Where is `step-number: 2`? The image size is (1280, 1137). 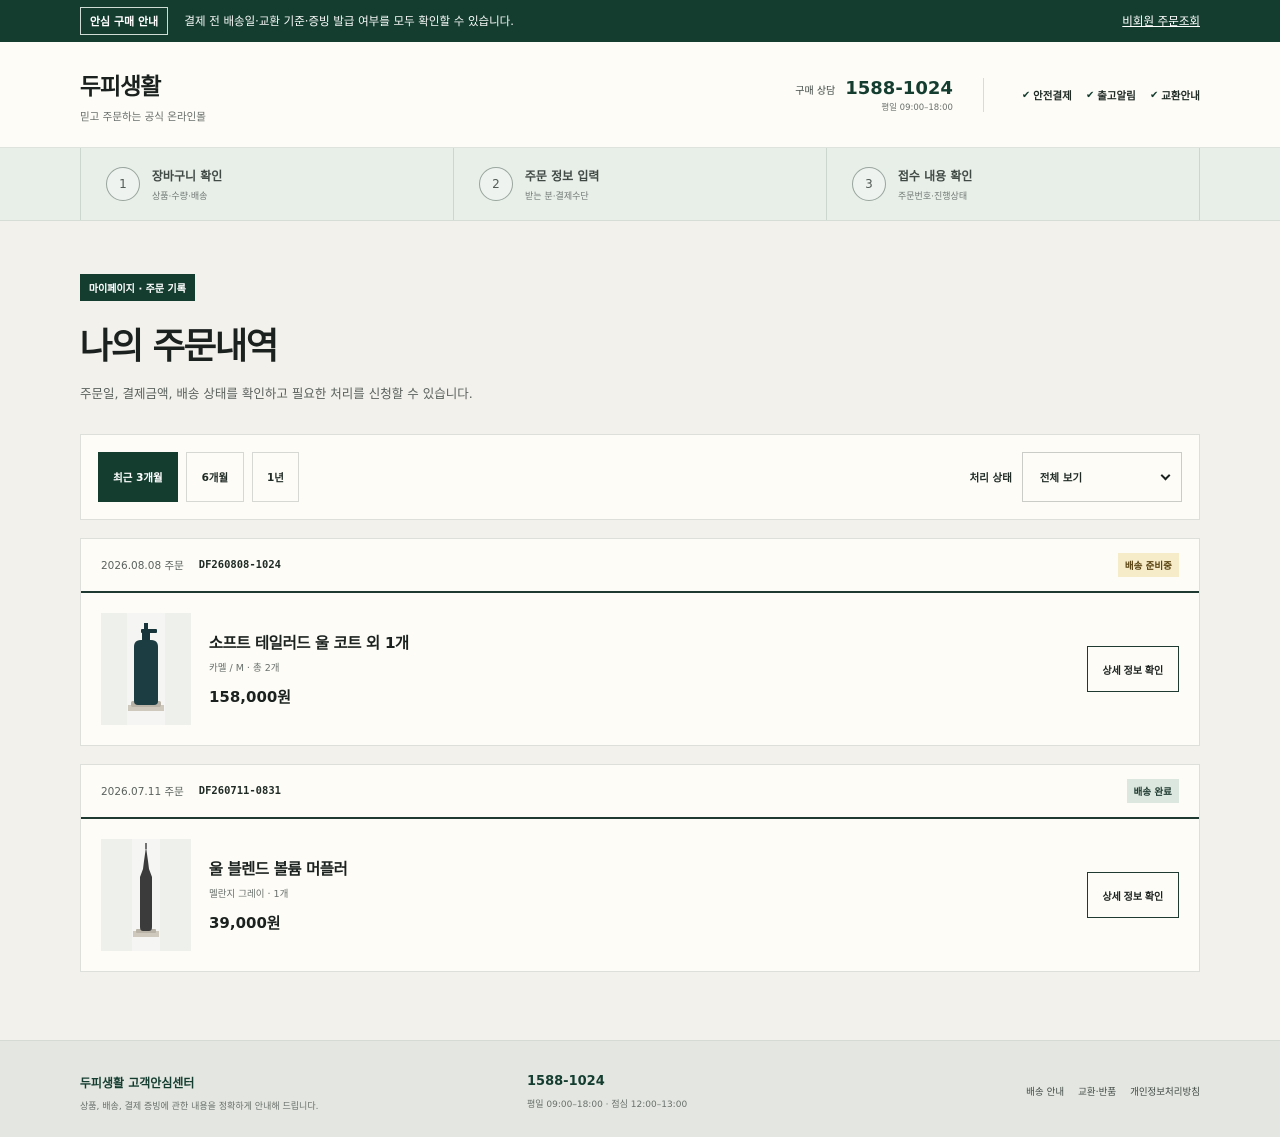
step-number: 2 is located at coordinates (496, 184).